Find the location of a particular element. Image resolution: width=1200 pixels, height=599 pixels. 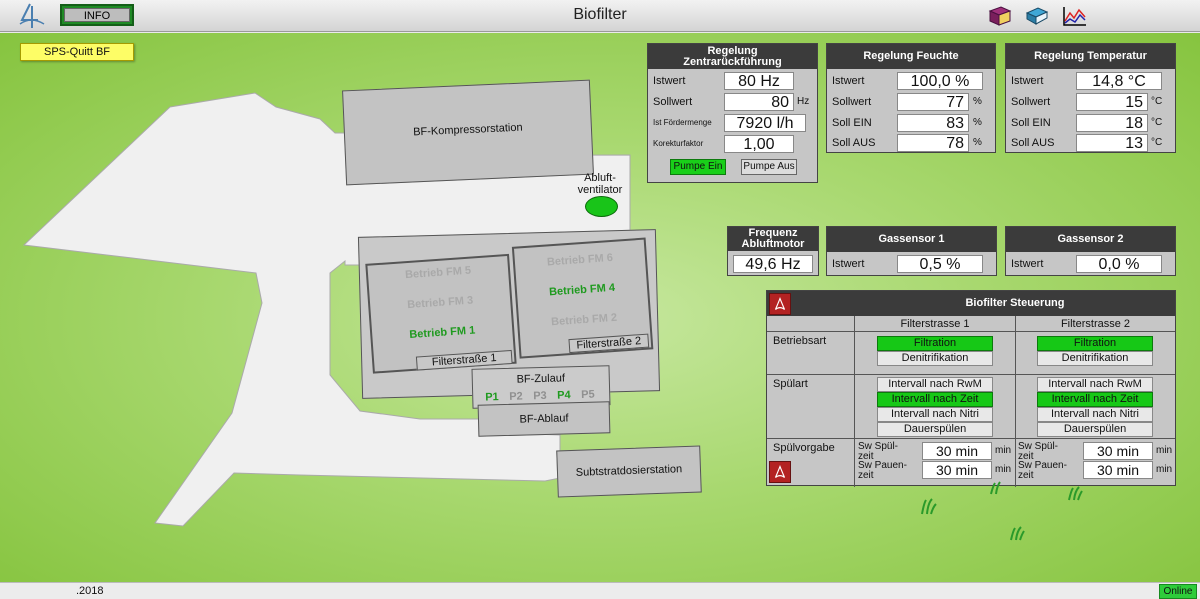

fs1-intervall-zeit-button: Intervall nach Zeit is located at coordinates (935, 399).